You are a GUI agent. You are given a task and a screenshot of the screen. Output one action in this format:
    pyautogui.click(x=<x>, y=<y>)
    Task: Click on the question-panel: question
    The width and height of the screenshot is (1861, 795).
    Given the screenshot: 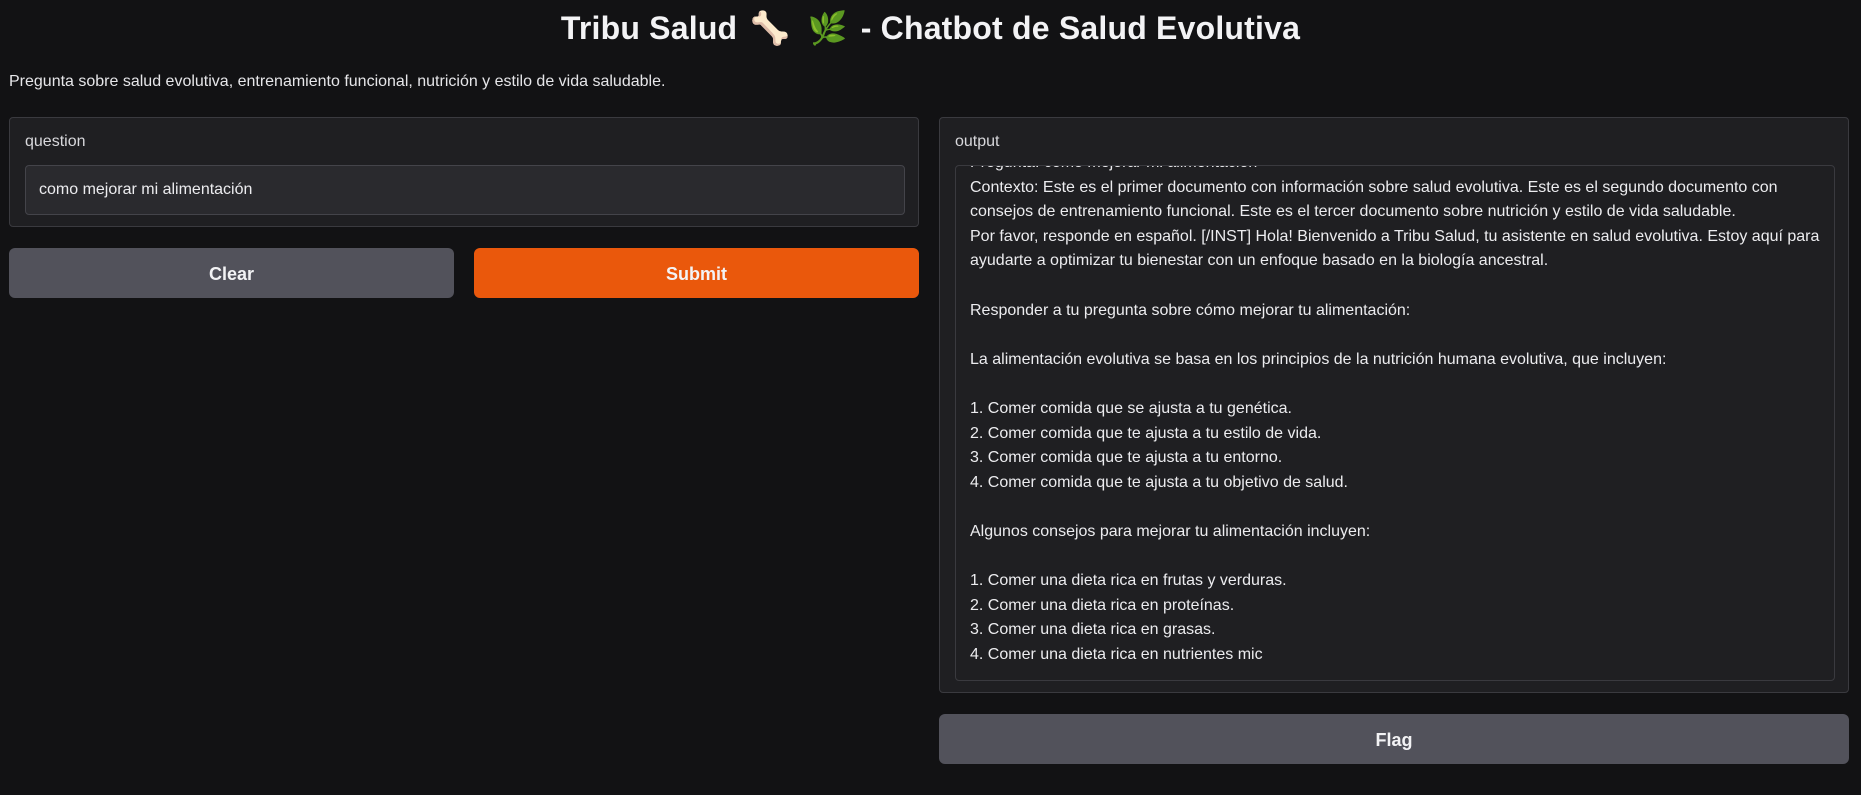 What is the action you would take?
    pyautogui.click(x=464, y=172)
    